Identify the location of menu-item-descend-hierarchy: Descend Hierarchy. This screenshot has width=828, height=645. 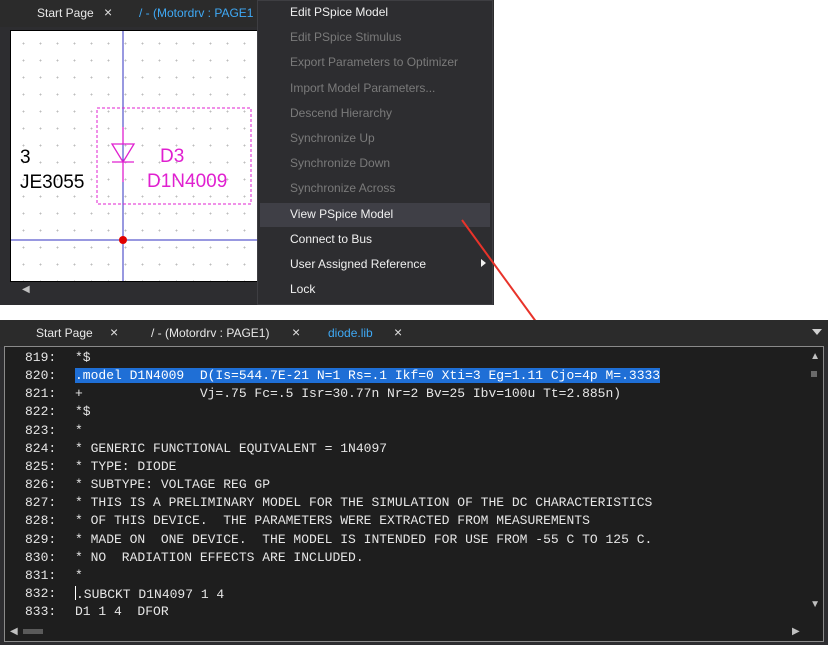
(375, 114).